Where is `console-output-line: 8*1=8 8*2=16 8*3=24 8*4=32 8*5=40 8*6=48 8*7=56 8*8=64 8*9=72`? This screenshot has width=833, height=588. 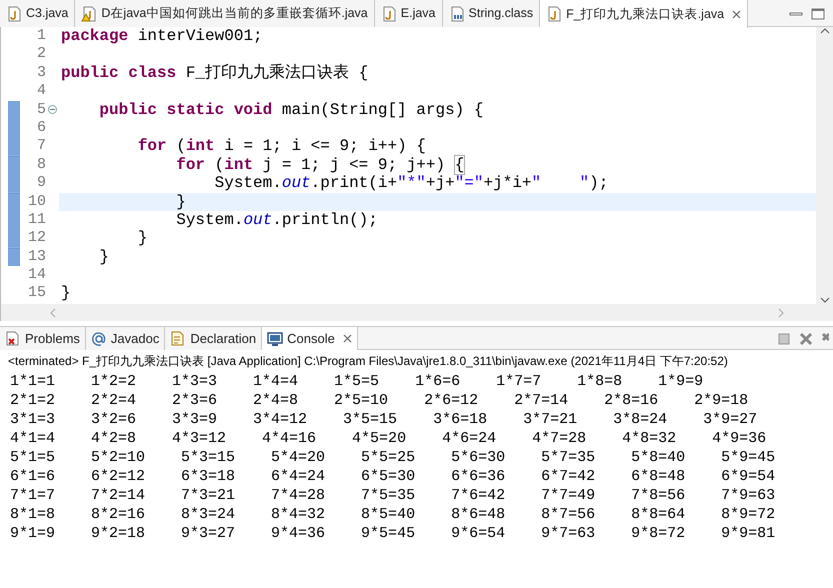
console-output-line: 8*1=8 8*2=16 8*3=24 8*4=32 8*5=40 8*6=48 8*7=56 8*8=64 8*9=72 is located at coordinates (392, 514).